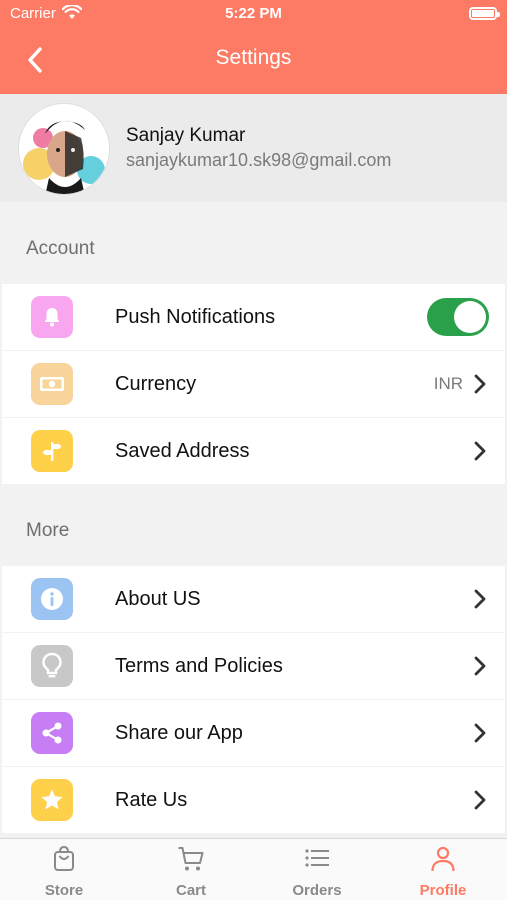  Describe the element at coordinates (443, 890) in the screenshot. I see `tab-label: Profile` at that location.